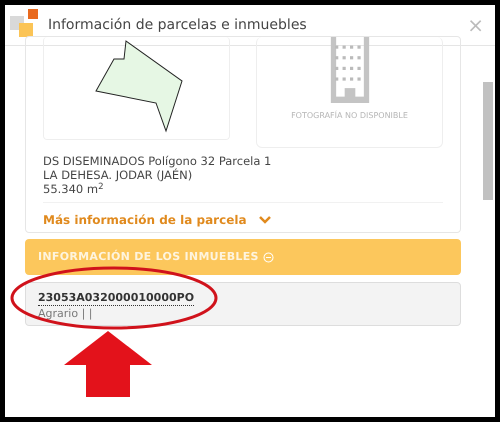  I want to click on close-button: ×, so click(475, 25).